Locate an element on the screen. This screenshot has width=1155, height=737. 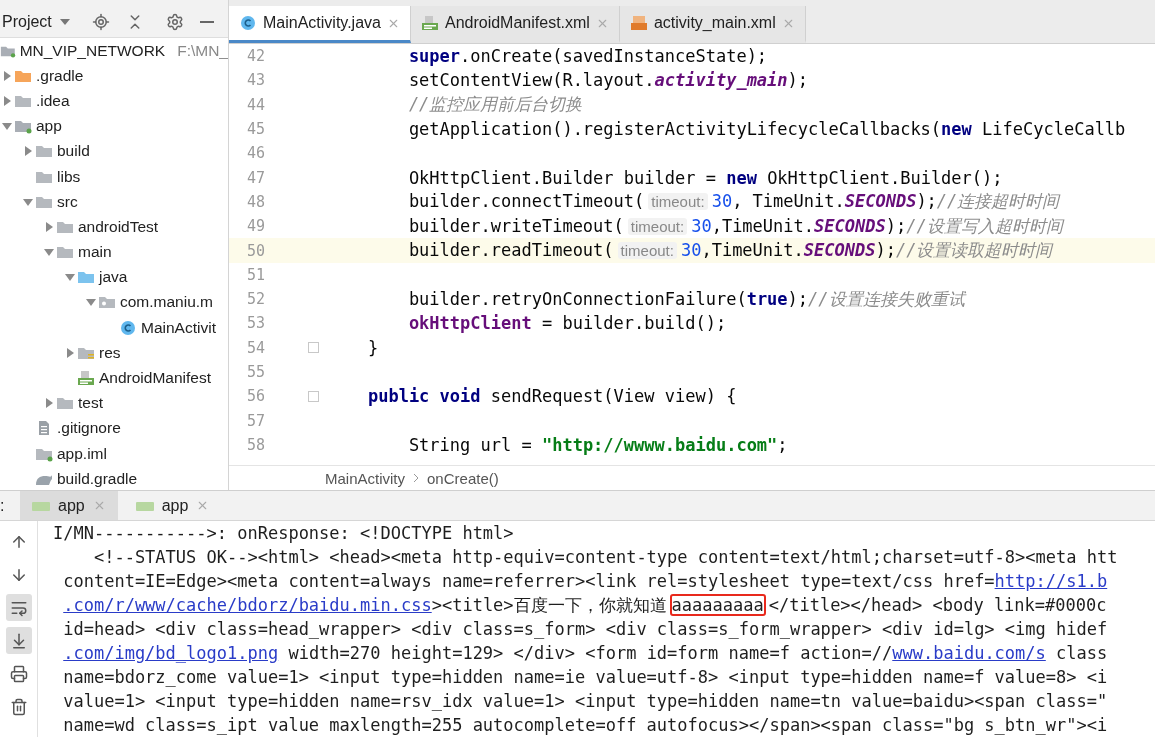
tree-item: build.gradle is located at coordinates (97, 478).